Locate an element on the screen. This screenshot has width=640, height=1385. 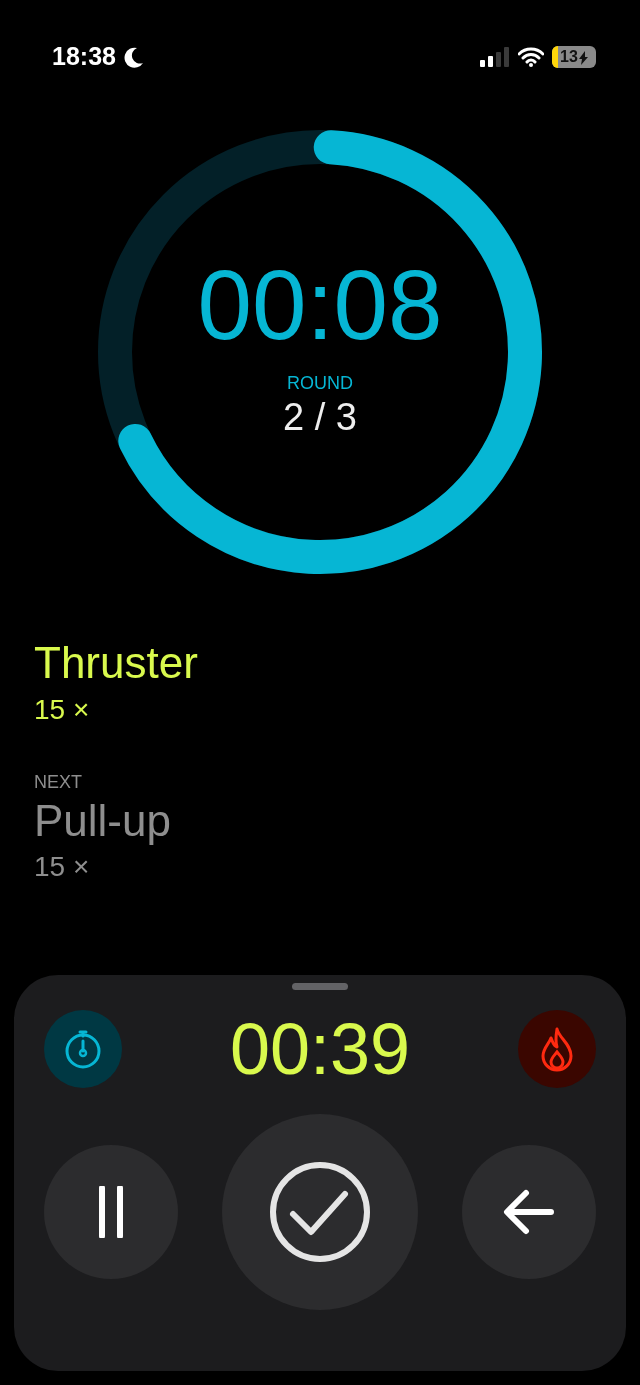
exercise-name: Thruster is located at coordinates (116, 663).